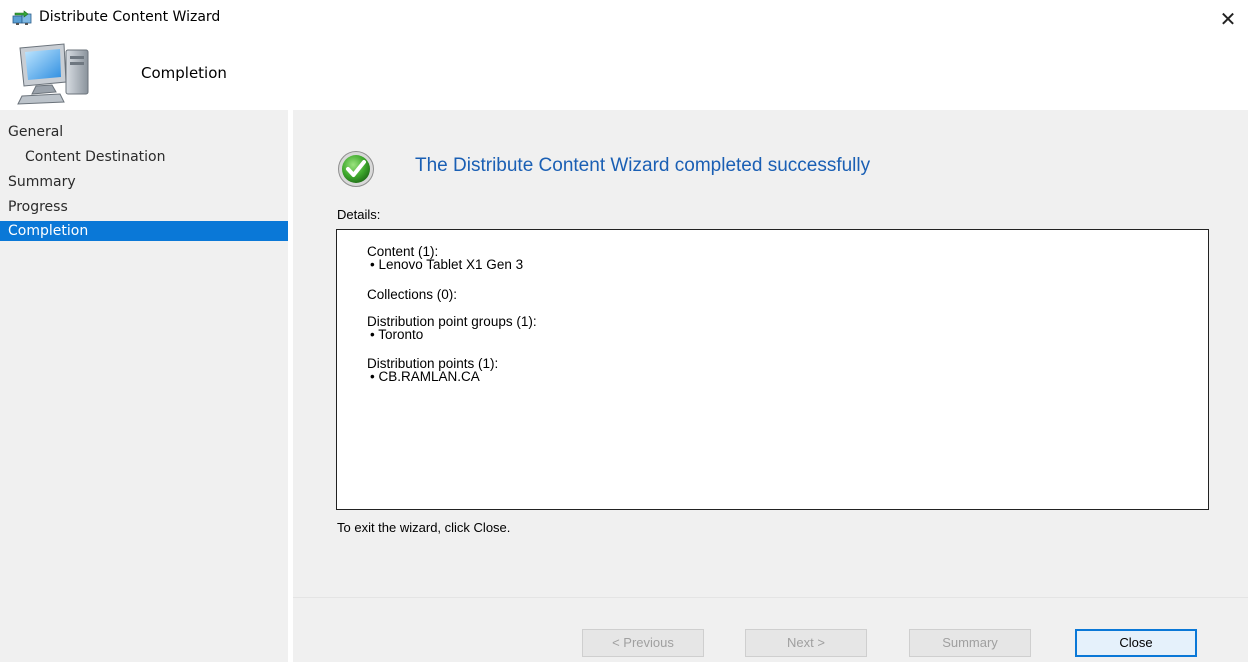 The image size is (1248, 662). I want to click on computer-icon, so click(53, 74).